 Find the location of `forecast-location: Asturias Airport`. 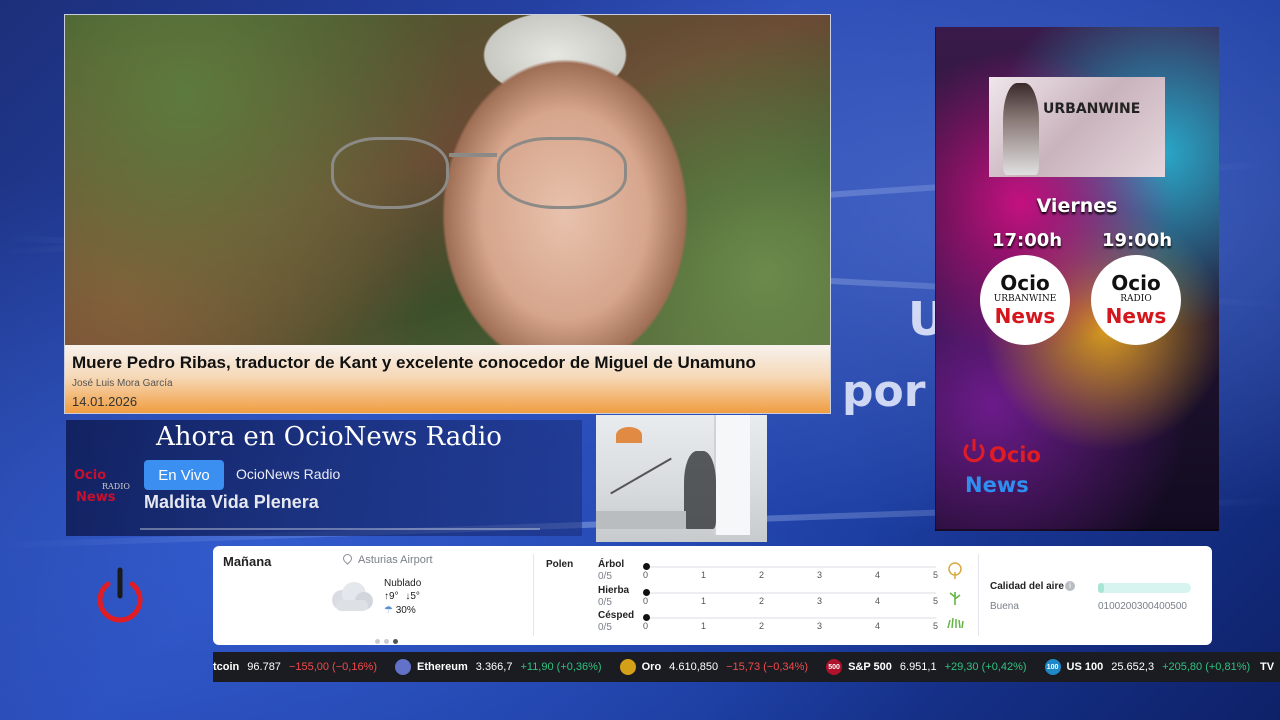

forecast-location: Asturias Airport is located at coordinates (387, 559).